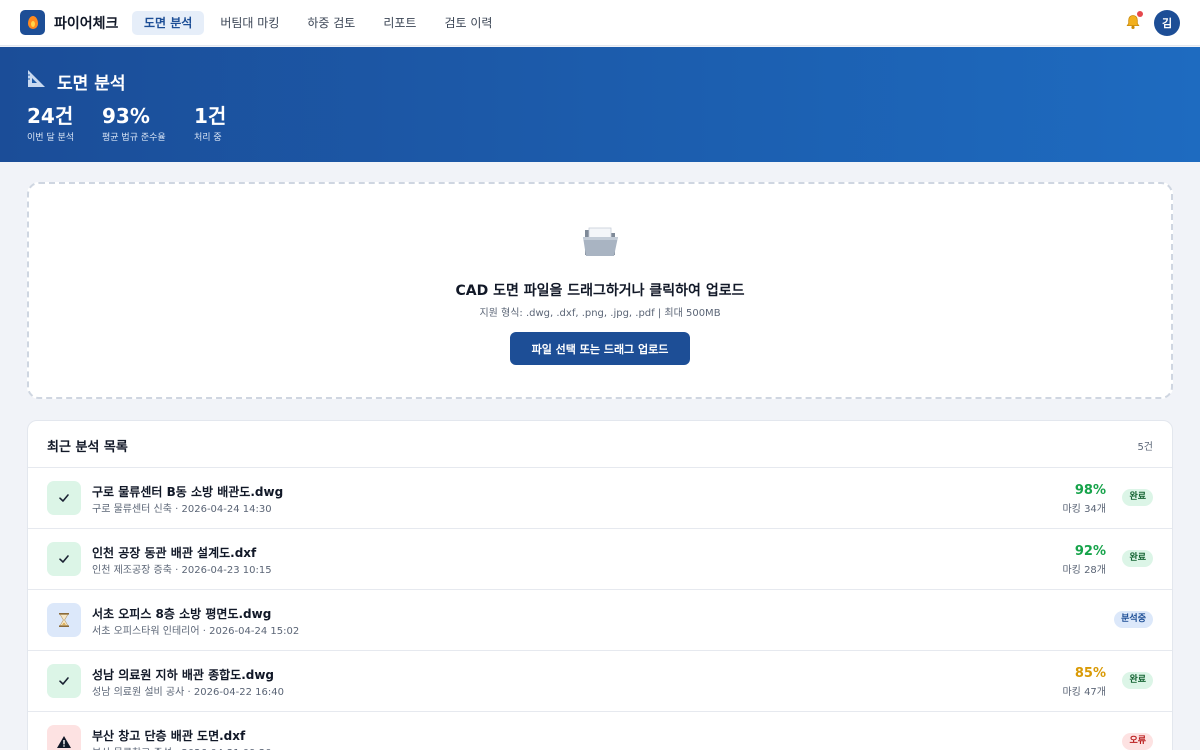  I want to click on list-title: 최근 분석 목록, so click(87, 447).